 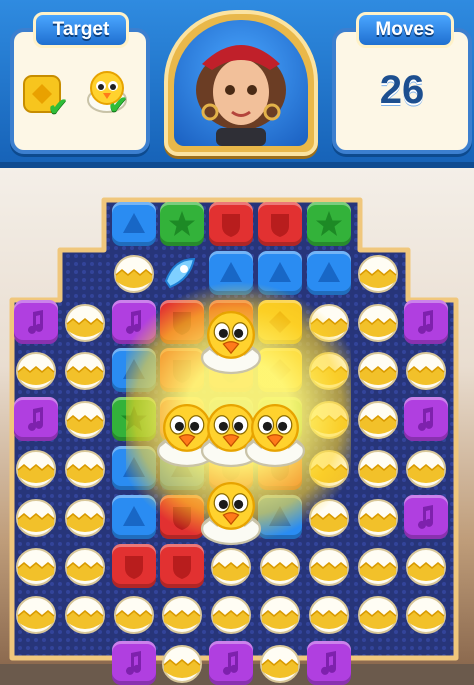 What do you see at coordinates (81, 30) in the screenshot?
I see `target-label: Target` at bounding box center [81, 30].